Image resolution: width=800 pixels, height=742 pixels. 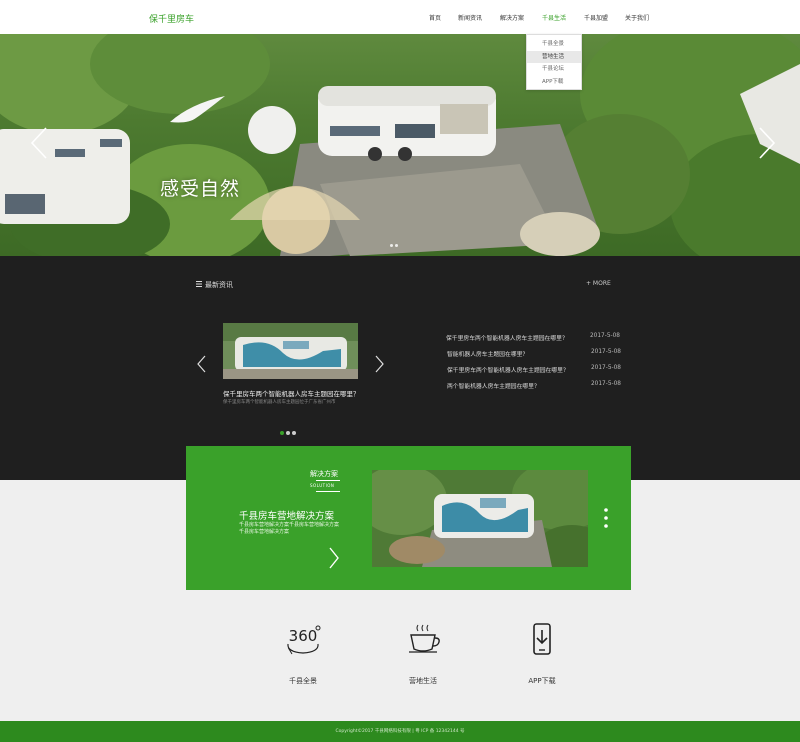 What do you see at coordinates (470, 17) in the screenshot?
I see `nav-item-news: 新闻资讯` at bounding box center [470, 17].